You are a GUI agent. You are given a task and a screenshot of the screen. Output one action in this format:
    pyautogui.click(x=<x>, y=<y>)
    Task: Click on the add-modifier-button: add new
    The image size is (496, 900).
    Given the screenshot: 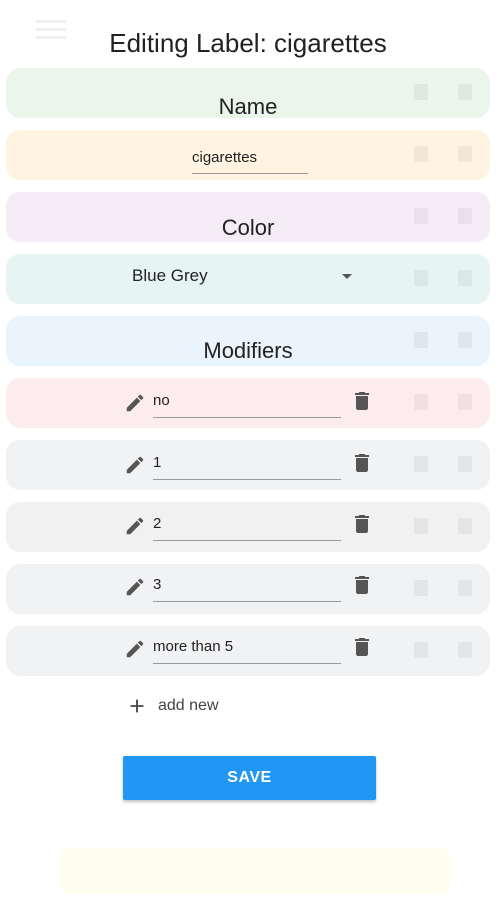 What is the action you would take?
    pyautogui.click(x=172, y=706)
    